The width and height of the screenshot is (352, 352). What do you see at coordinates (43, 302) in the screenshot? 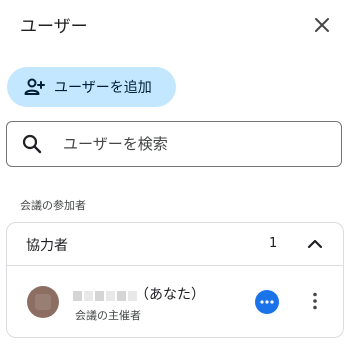
I see `avatar` at bounding box center [43, 302].